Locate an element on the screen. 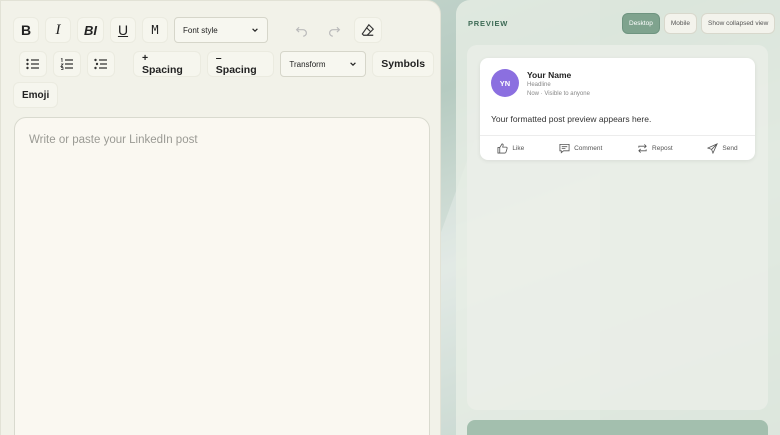  avatar: YN is located at coordinates (505, 83).